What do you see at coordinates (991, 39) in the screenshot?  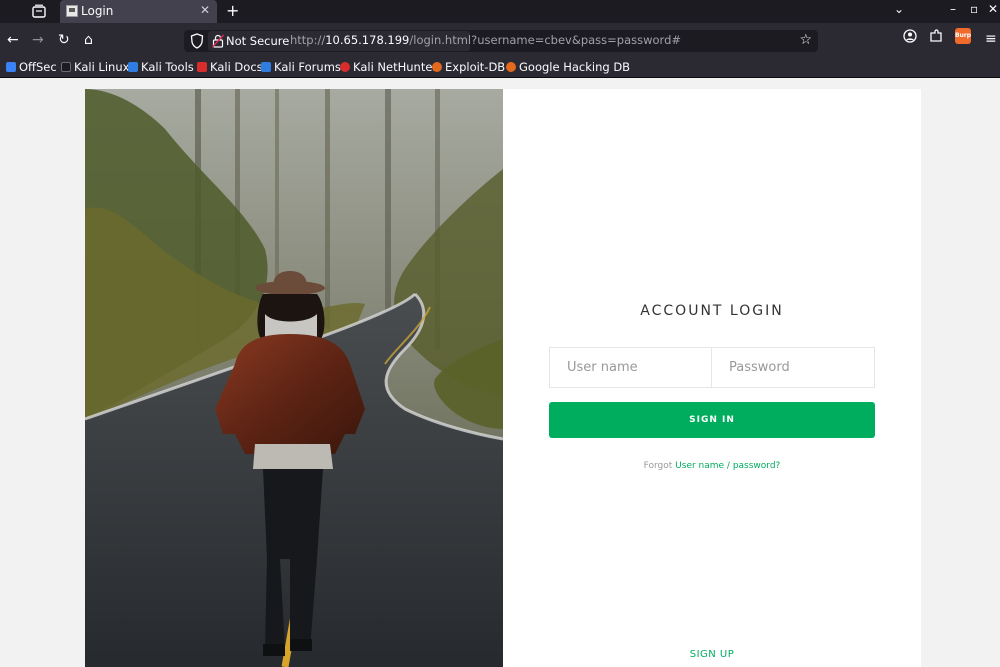 I see `app-menu-icon: ≡` at bounding box center [991, 39].